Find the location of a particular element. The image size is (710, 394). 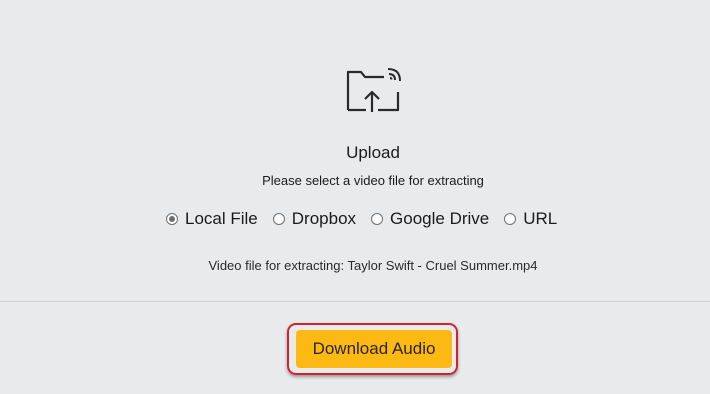

option-local-file: Local File is located at coordinates (212, 219).